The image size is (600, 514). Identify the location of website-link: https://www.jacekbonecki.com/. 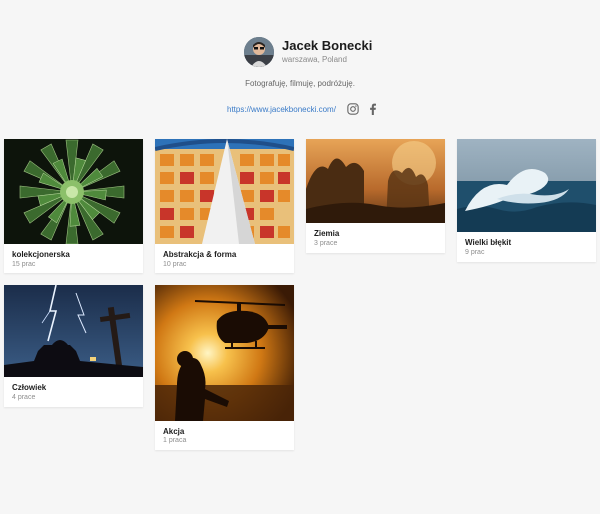
(281, 109).